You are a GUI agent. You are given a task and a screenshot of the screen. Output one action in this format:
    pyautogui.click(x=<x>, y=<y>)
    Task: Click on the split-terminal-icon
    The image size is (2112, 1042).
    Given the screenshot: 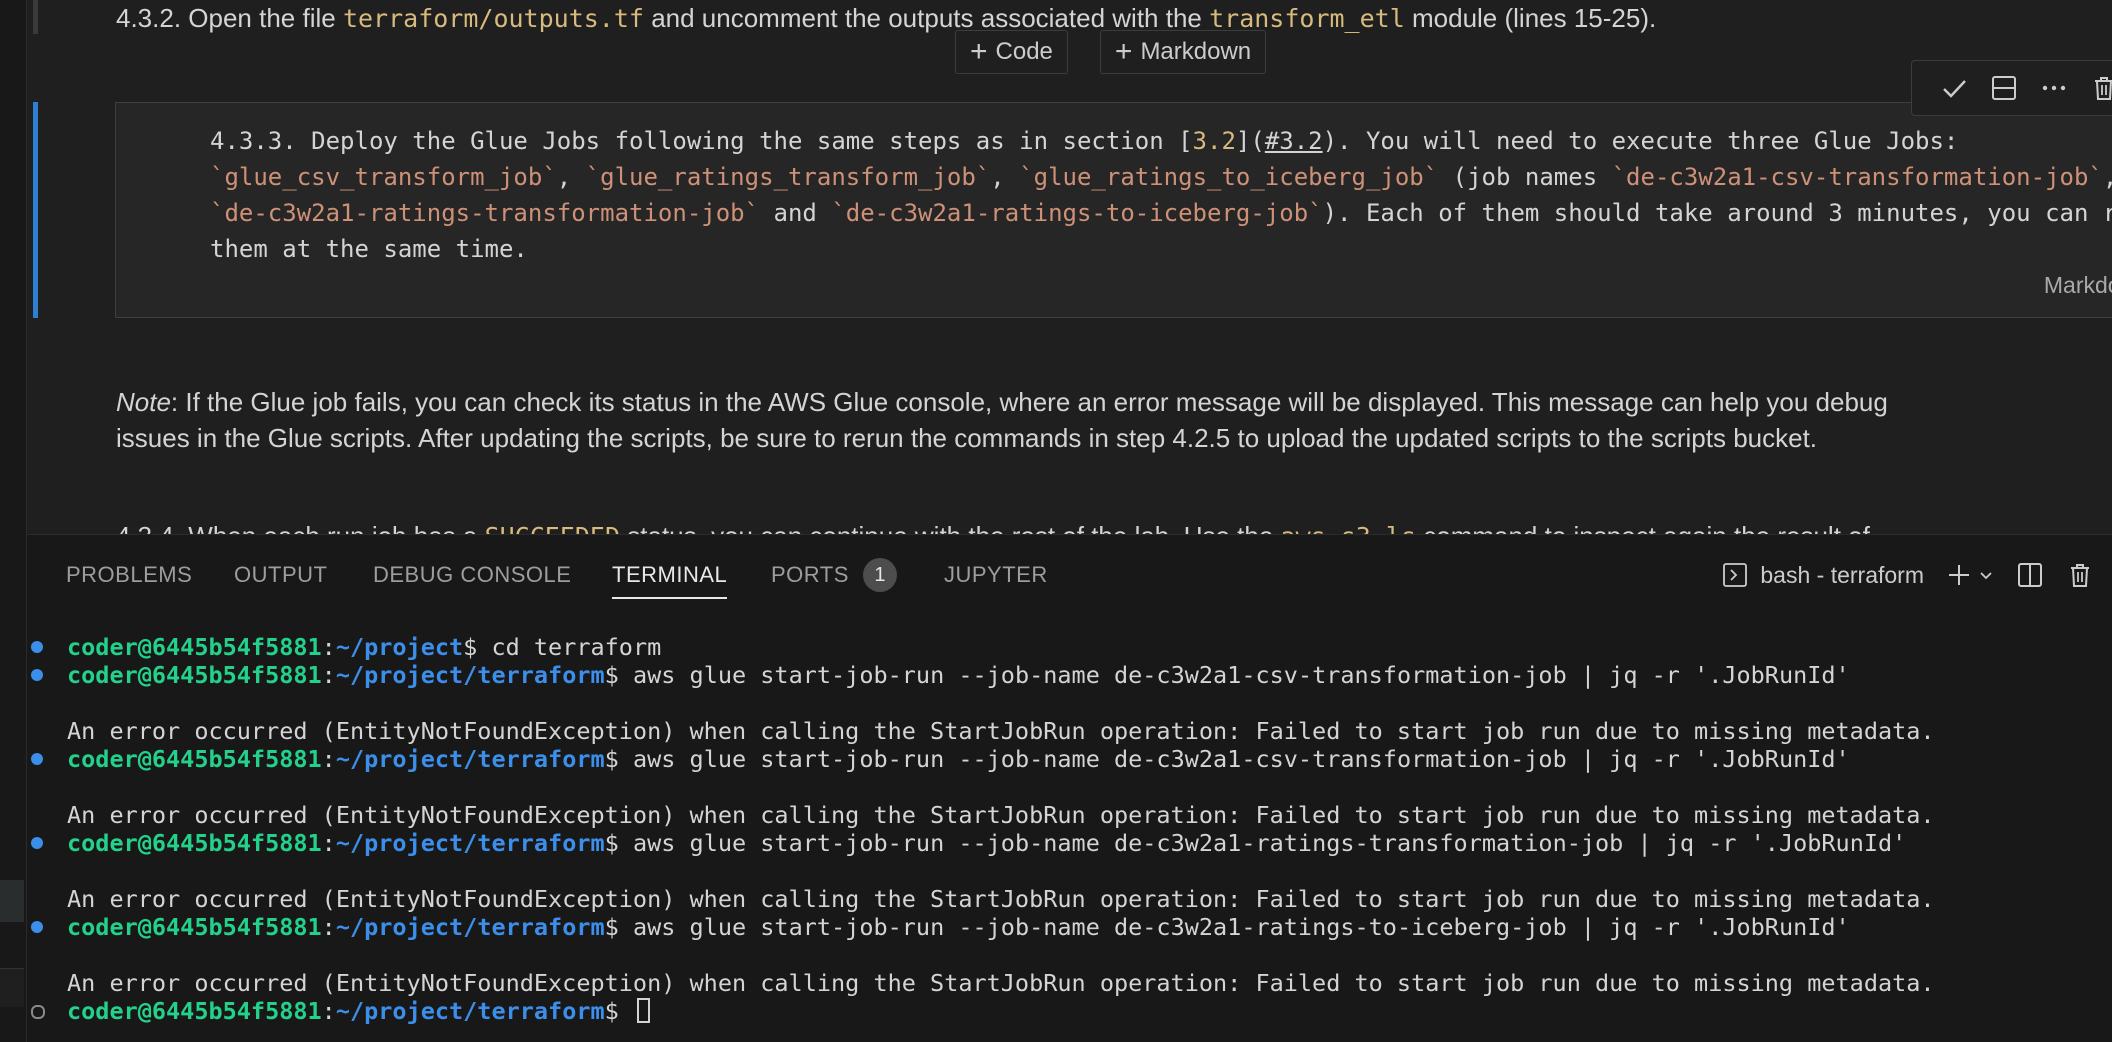 What is the action you would take?
    pyautogui.click(x=2030, y=575)
    